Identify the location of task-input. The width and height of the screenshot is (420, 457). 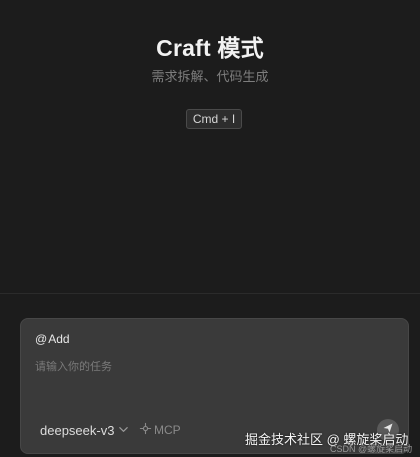
(205, 367).